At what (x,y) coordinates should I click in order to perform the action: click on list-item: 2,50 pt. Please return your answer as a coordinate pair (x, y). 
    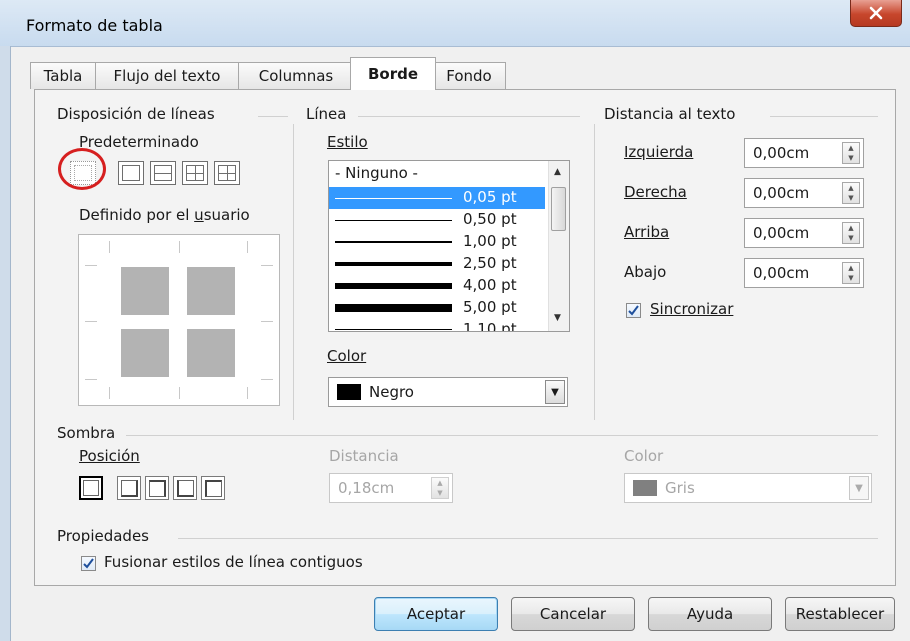
    Looking at the image, I should click on (437, 264).